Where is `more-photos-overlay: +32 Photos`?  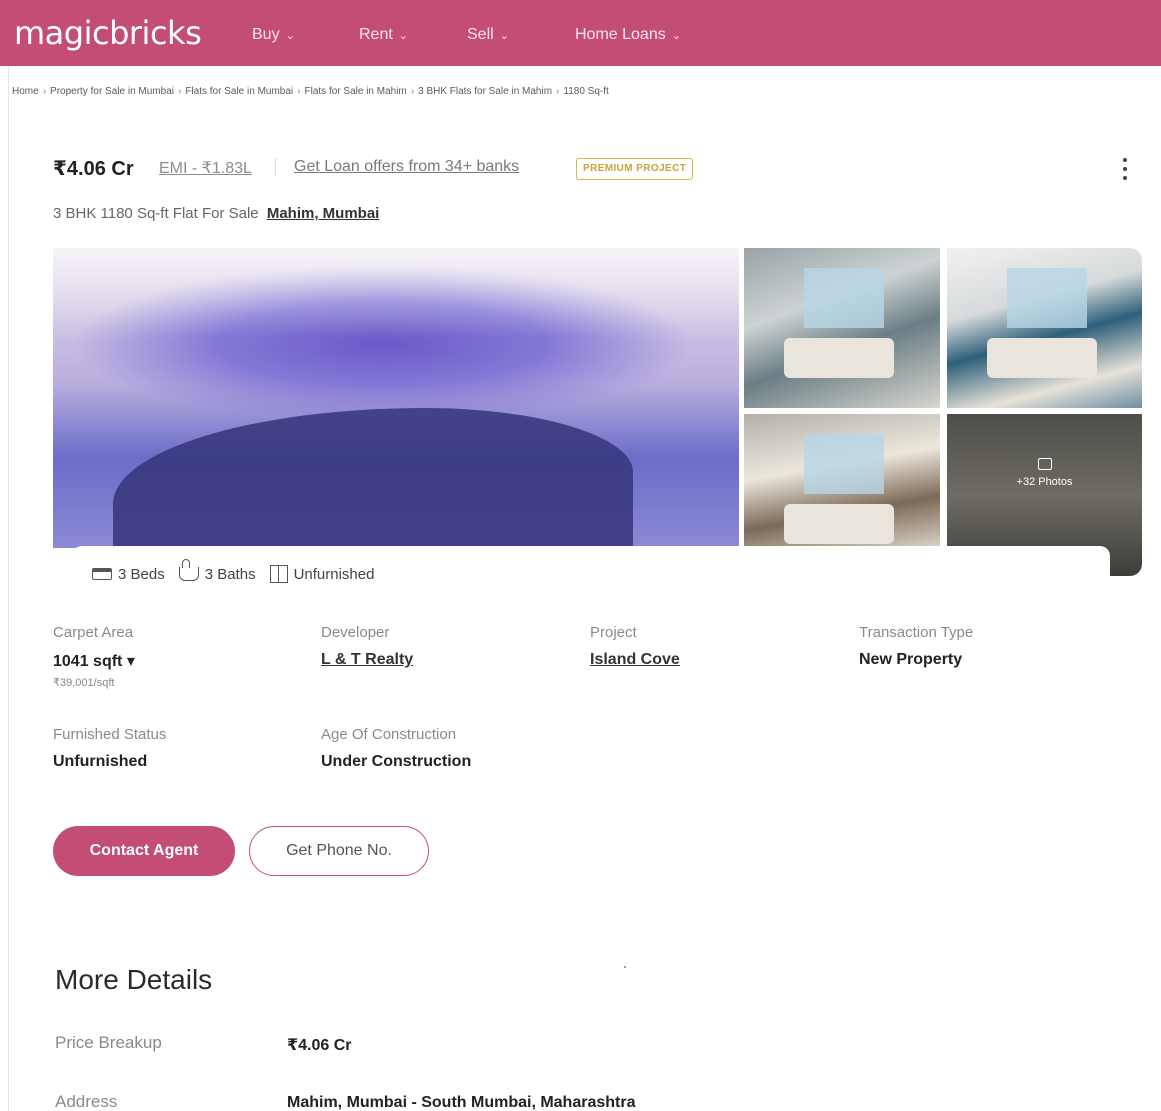
more-photos-overlay: +32 Photos is located at coordinates (1044, 473).